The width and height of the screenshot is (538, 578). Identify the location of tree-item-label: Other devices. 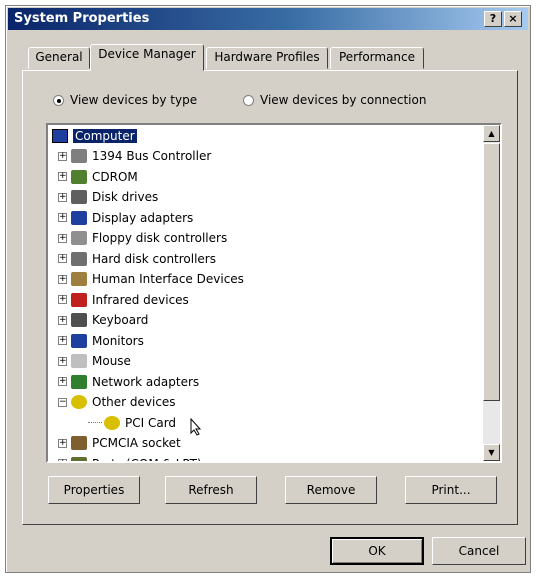
(134, 402).